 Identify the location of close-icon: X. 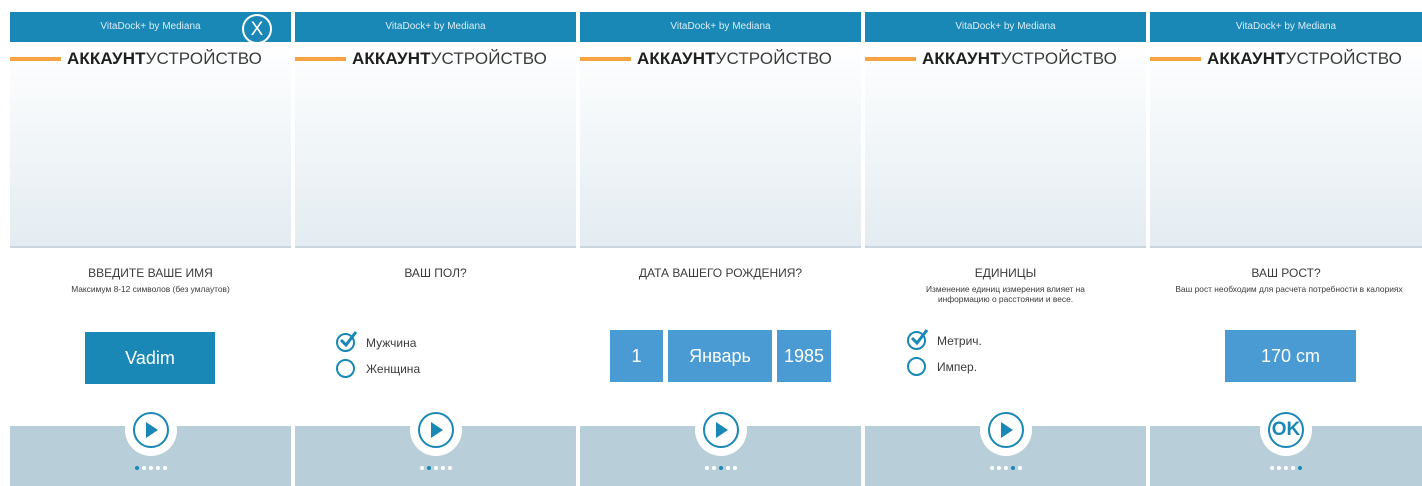
(257, 29).